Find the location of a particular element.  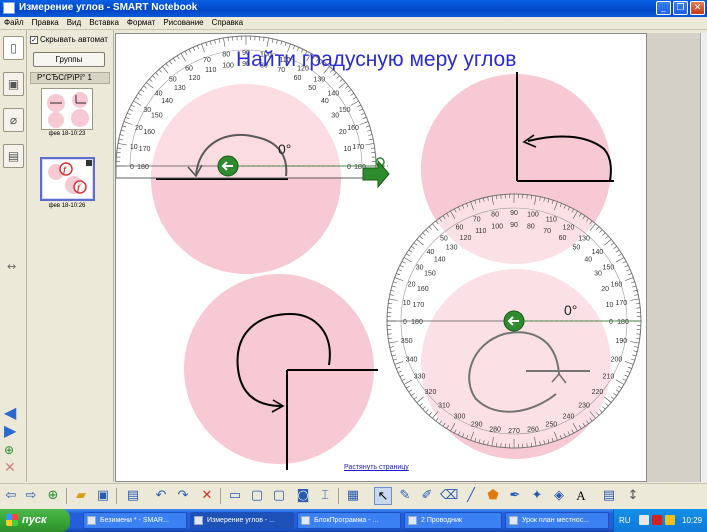

extend-page-link: Растянуть страницу is located at coordinates (376, 467).